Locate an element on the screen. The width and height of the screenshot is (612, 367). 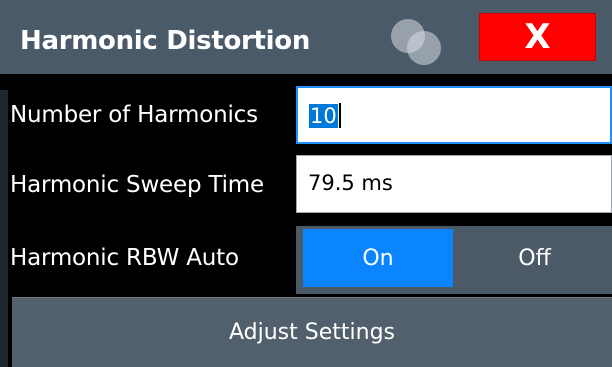
harmonic-rbw-auto-label: Harmonic RBW Auto is located at coordinates (124, 258).